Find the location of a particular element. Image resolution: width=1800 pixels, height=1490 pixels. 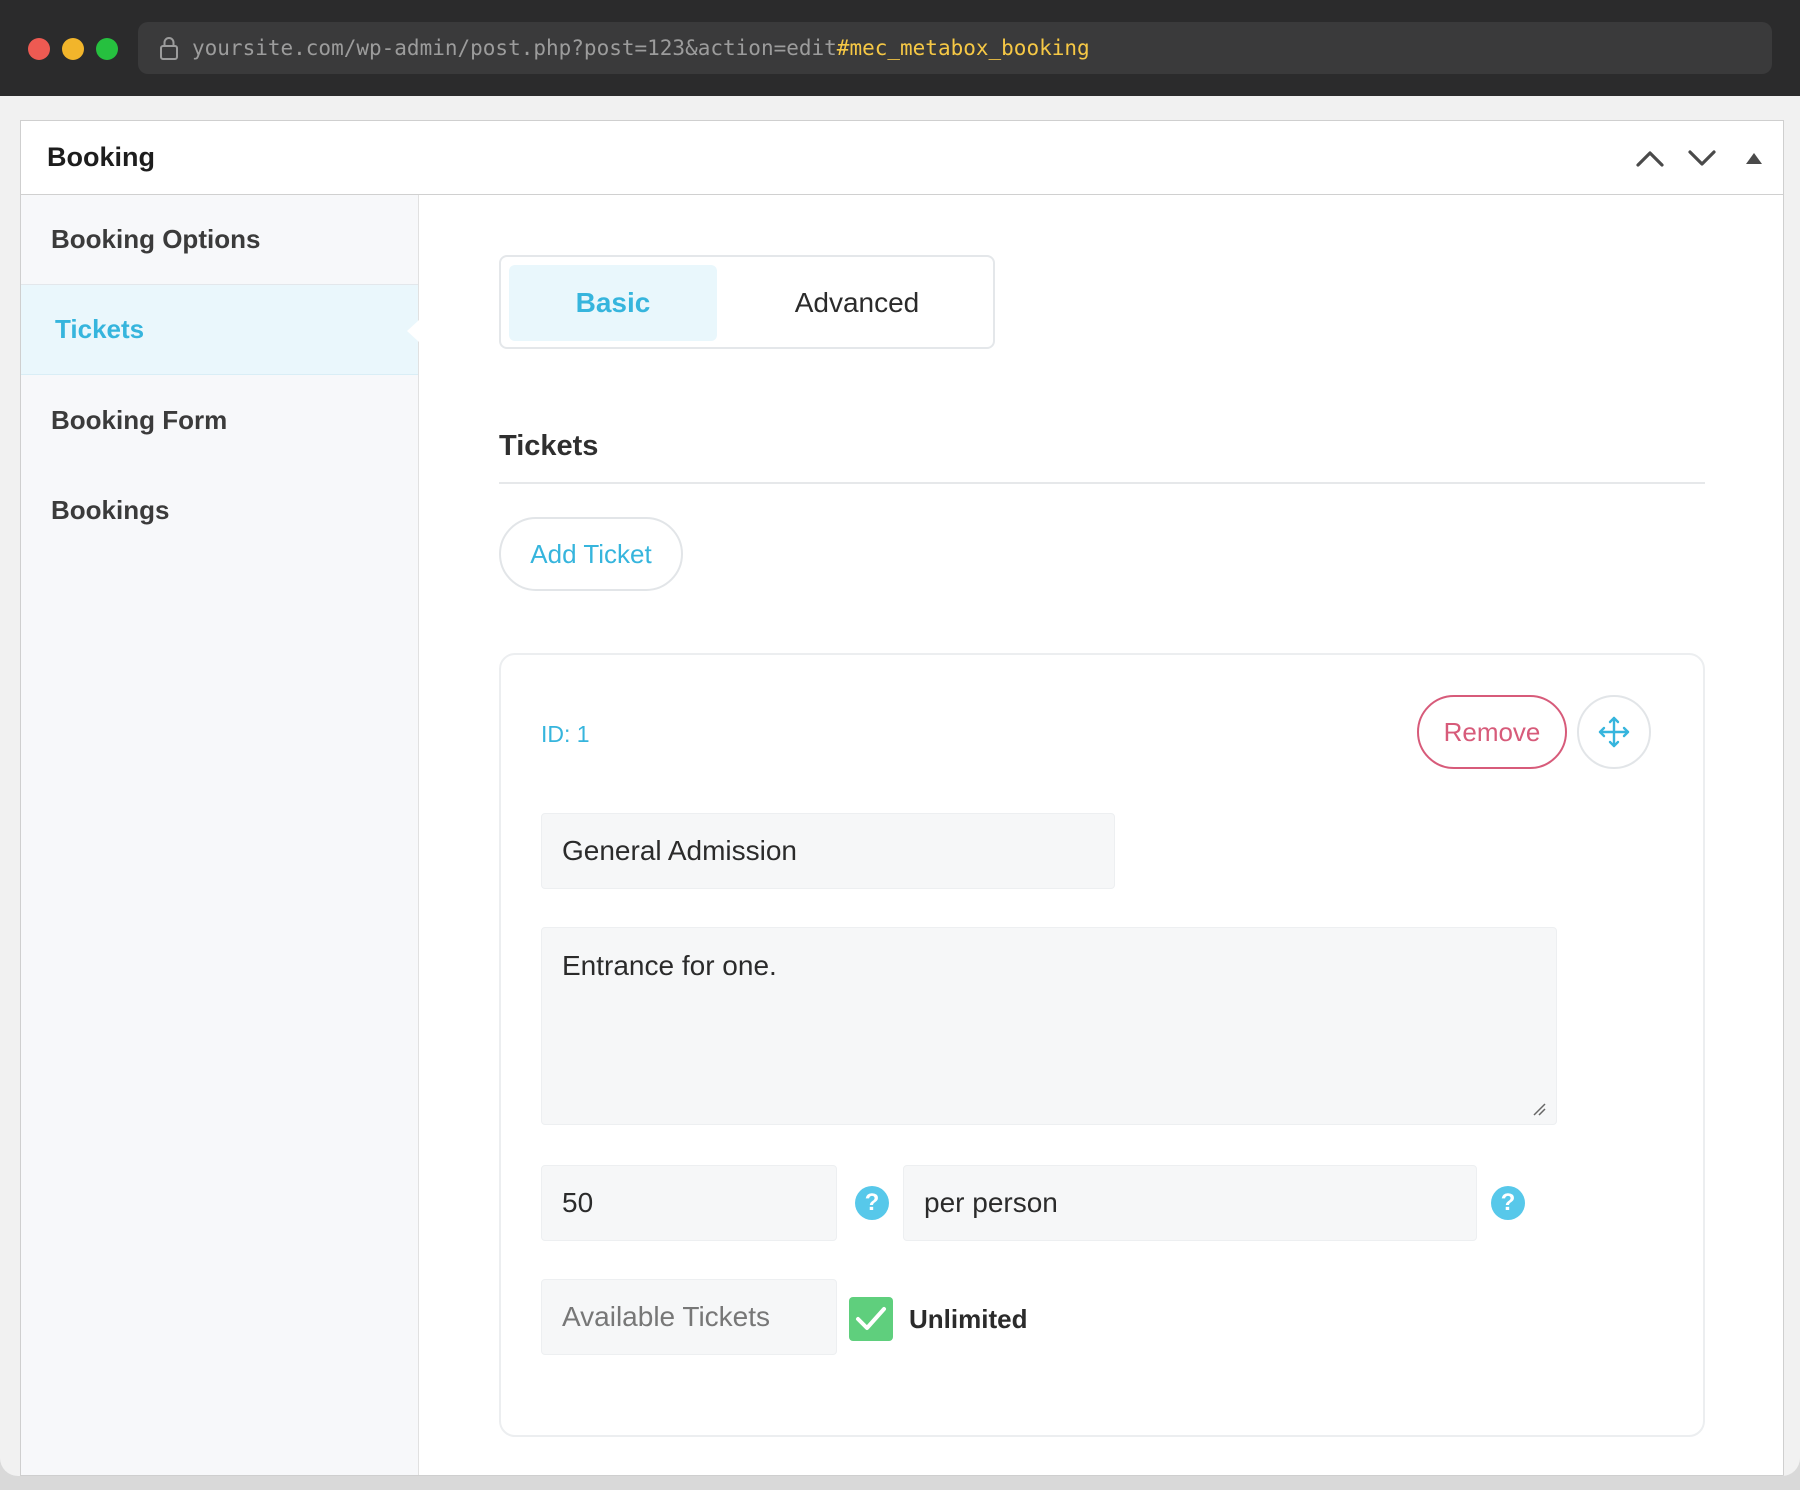

price-help-icon: ? is located at coordinates (872, 1203).